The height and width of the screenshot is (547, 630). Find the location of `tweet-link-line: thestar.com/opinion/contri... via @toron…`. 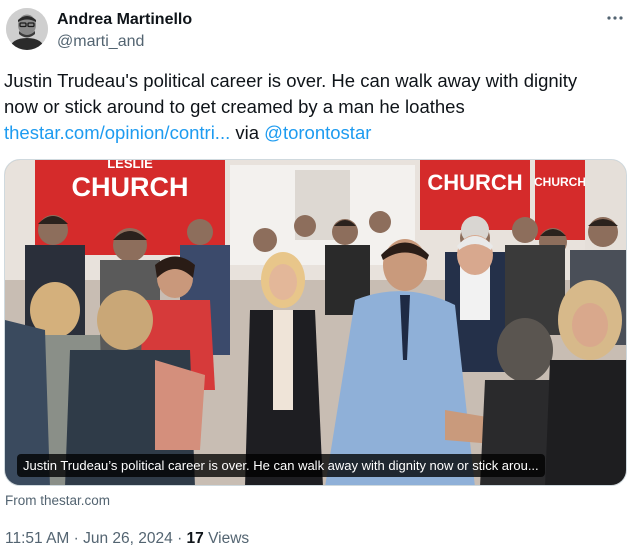

tweet-link-line: thestar.com/opinion/contri... via @toron… is located at coordinates (314, 133).